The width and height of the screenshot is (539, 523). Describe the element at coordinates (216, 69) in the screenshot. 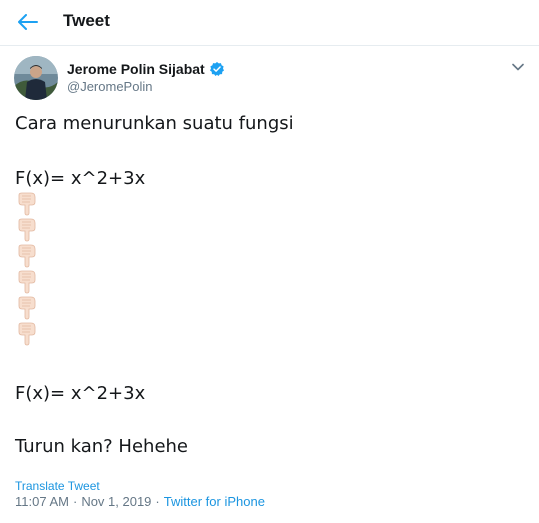

I see `verified-badge-icon` at that location.